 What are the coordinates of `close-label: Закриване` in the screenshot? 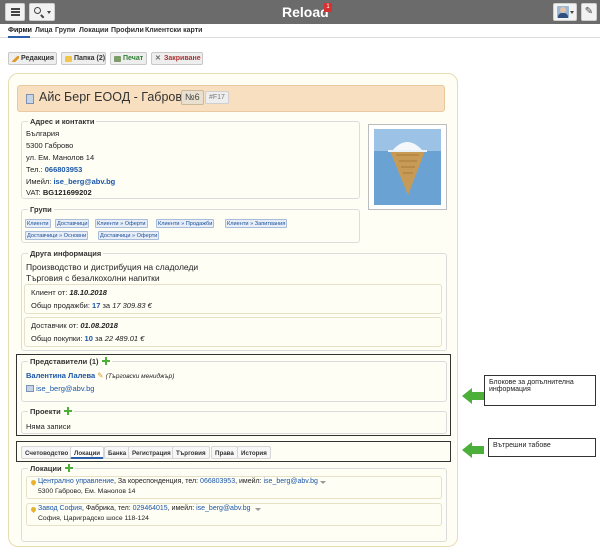 It's located at (182, 58).